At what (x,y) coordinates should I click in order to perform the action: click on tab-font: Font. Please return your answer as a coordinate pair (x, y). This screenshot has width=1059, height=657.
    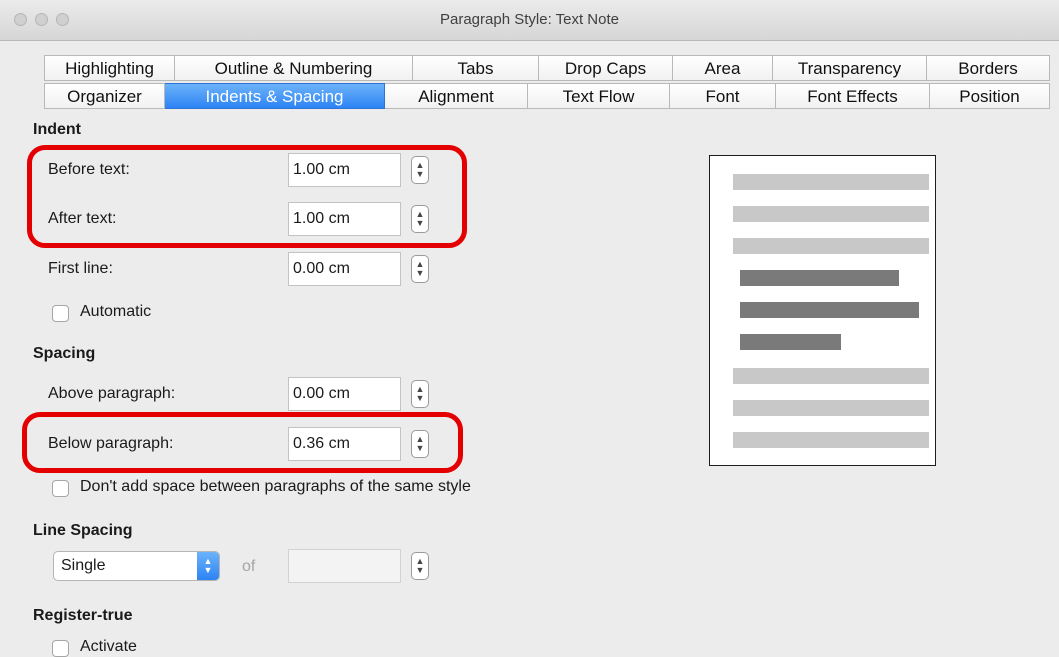
    Looking at the image, I should click on (723, 96).